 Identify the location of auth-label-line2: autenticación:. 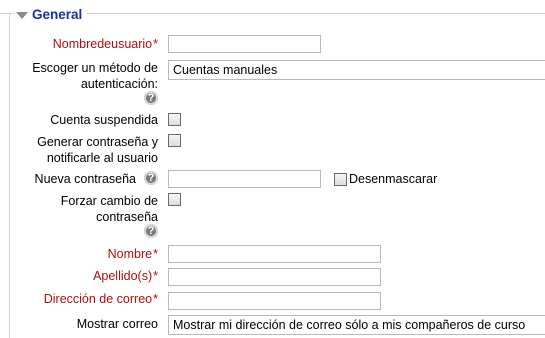
(119, 84).